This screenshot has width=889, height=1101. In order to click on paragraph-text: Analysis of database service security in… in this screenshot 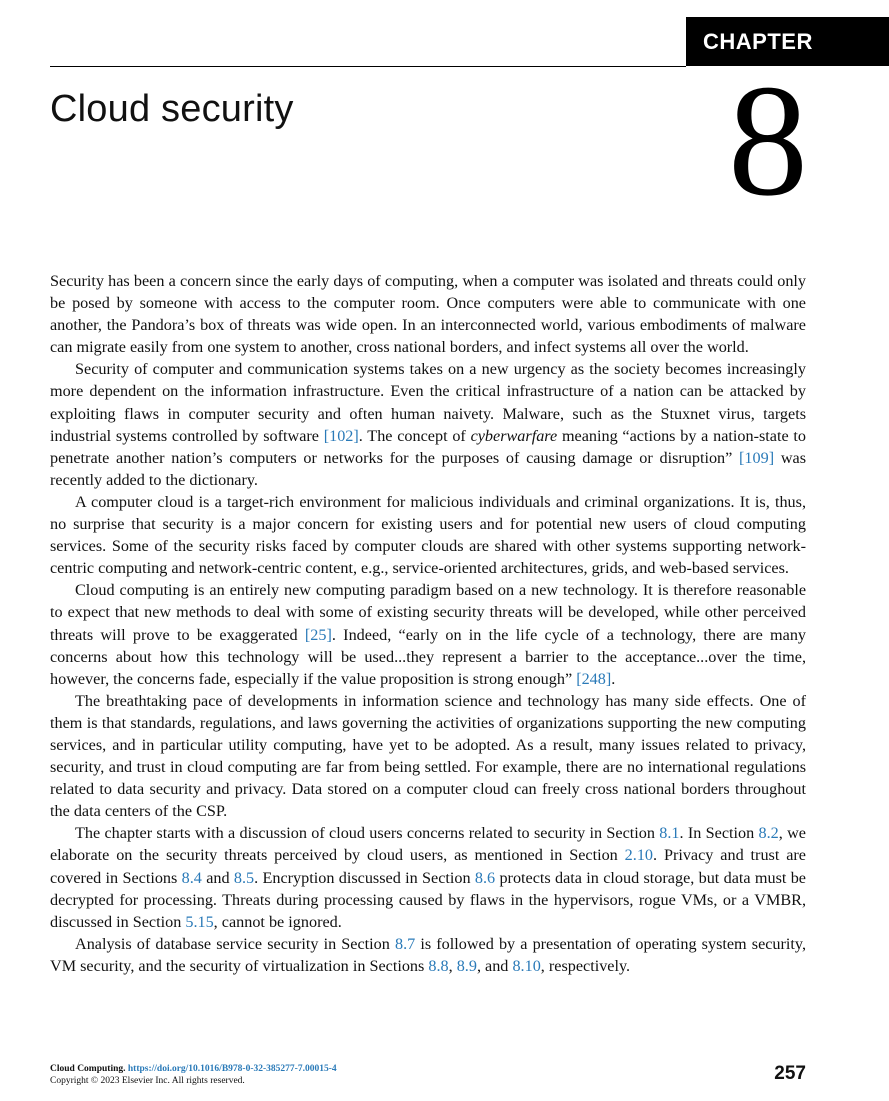, I will do `click(235, 943)`.